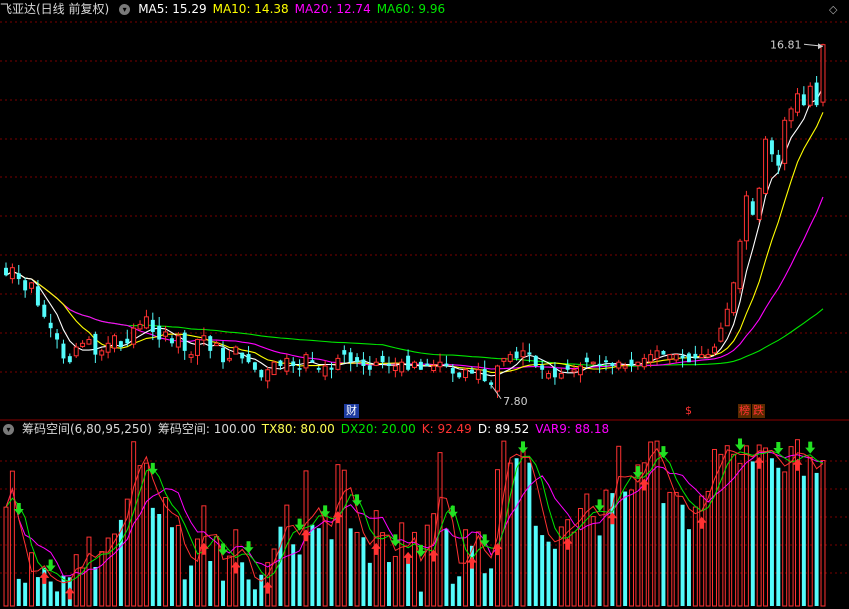 This screenshot has width=849, height=609. What do you see at coordinates (688, 411) in the screenshot?
I see `dollar-marker: $` at bounding box center [688, 411].